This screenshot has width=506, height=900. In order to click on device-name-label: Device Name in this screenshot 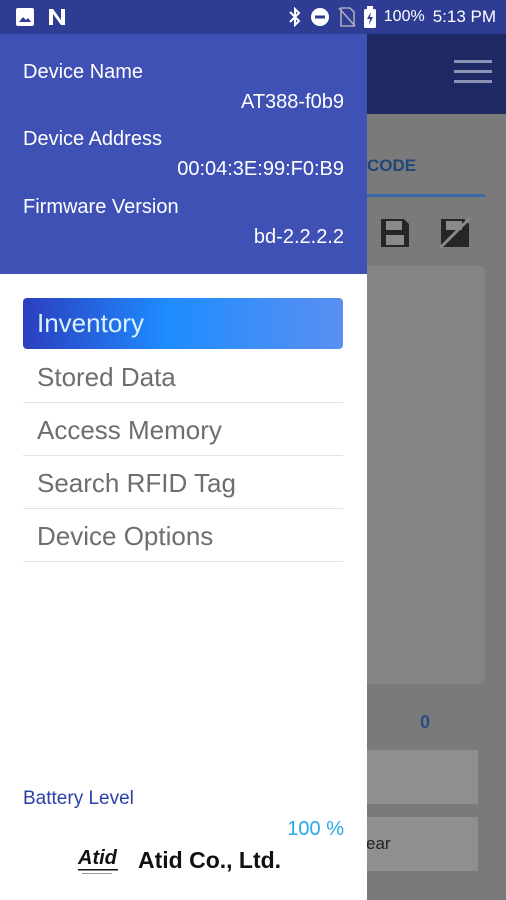, I will do `click(83, 72)`.